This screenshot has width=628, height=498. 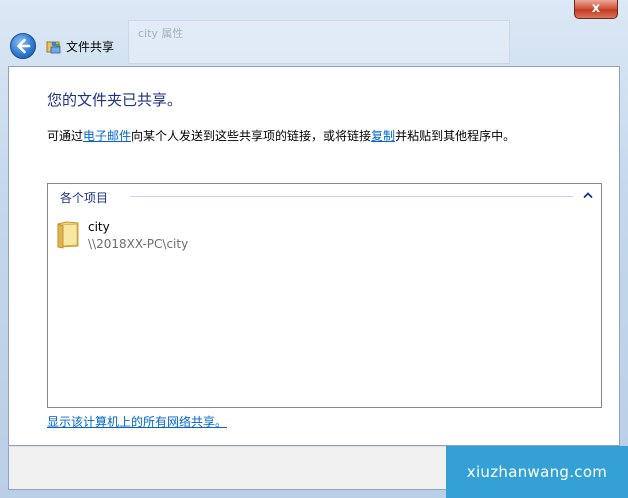 I want to click on chevron-up-icon, so click(x=588, y=195).